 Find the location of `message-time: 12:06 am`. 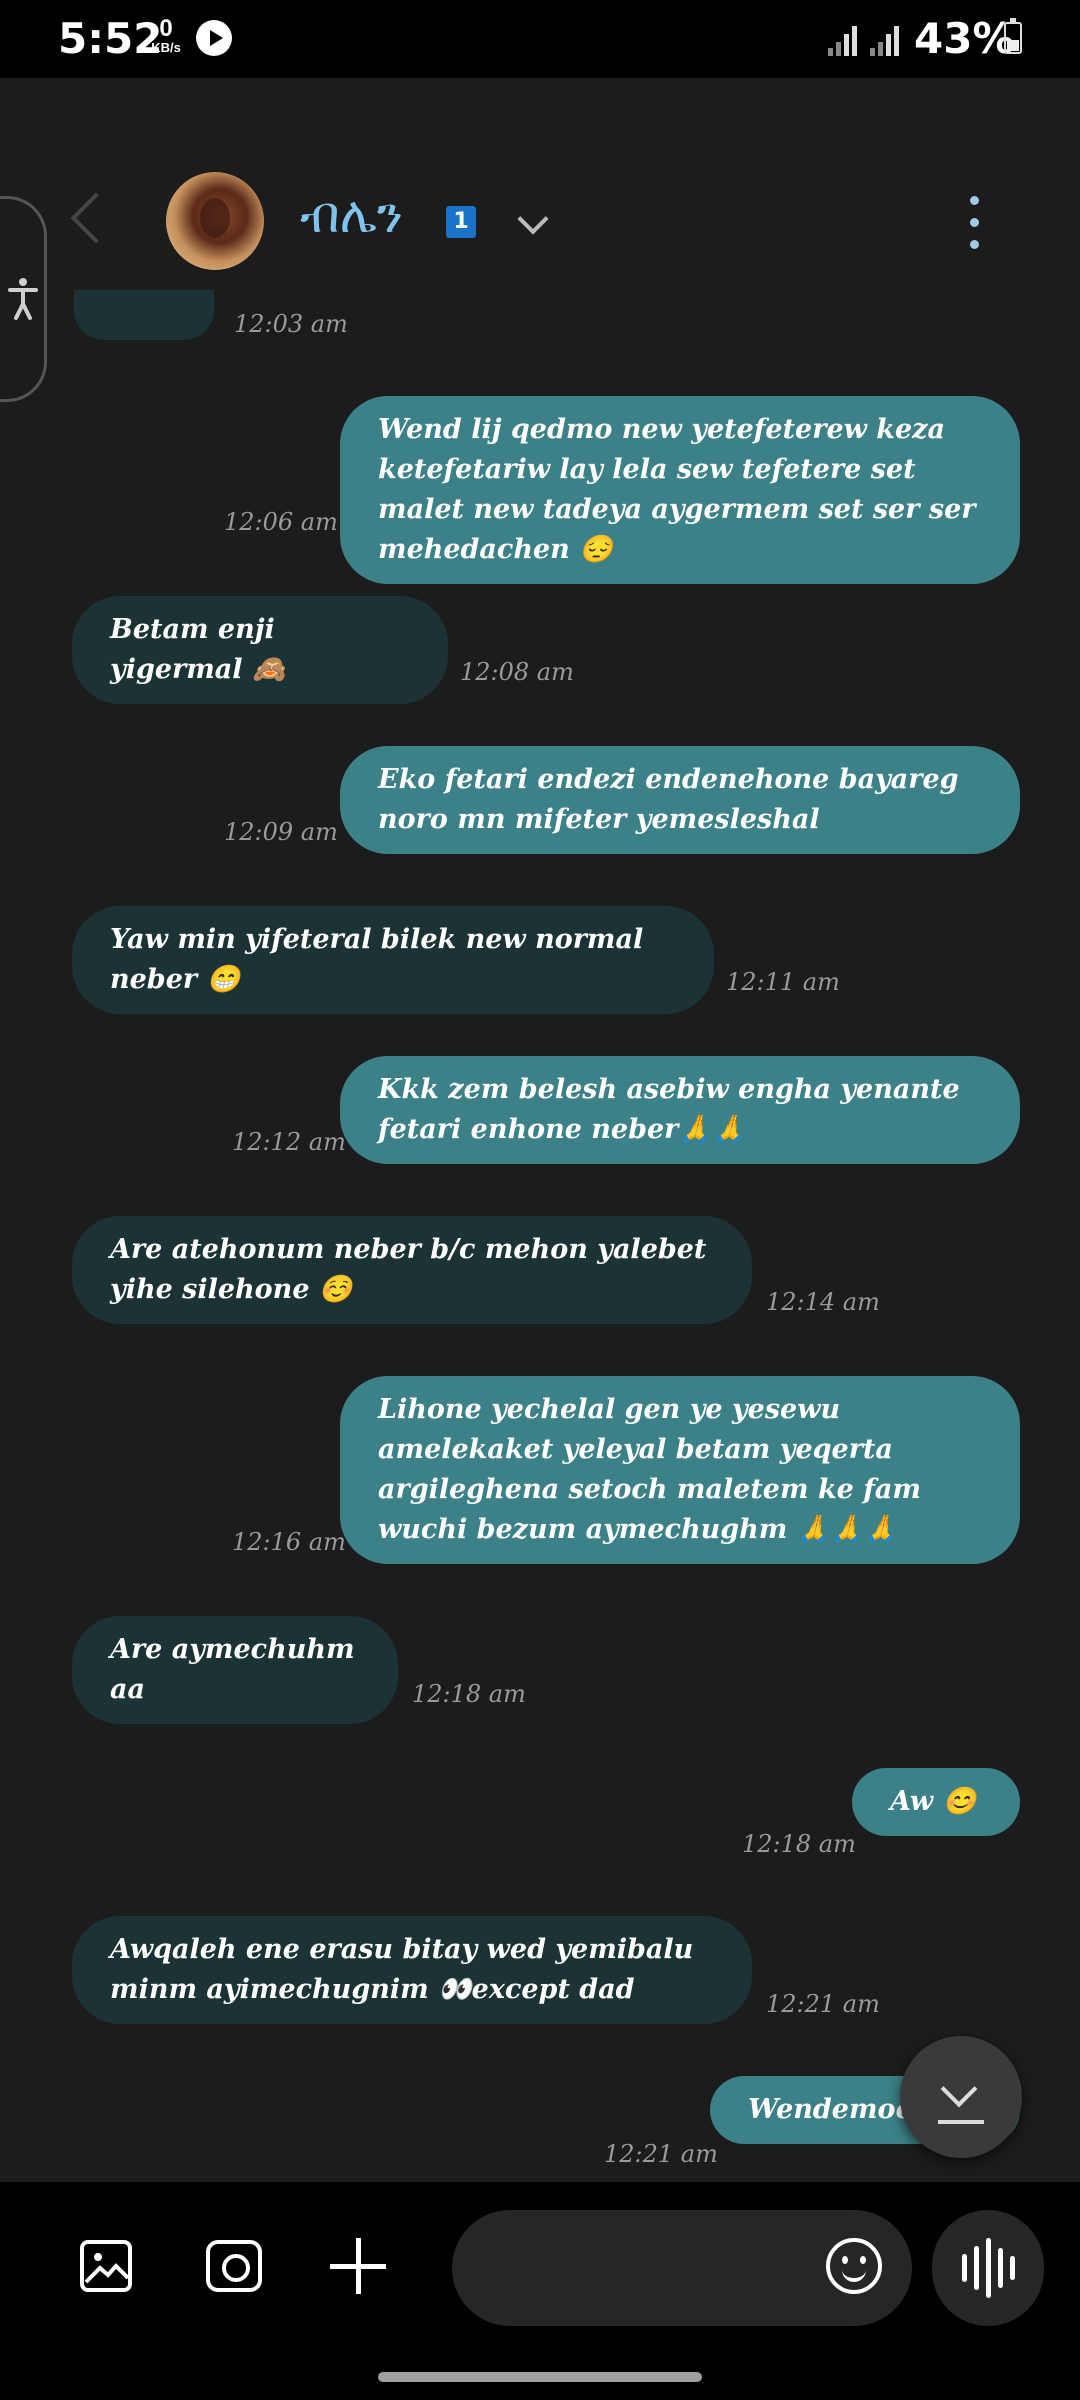

message-time: 12:06 am is located at coordinates (281, 522).